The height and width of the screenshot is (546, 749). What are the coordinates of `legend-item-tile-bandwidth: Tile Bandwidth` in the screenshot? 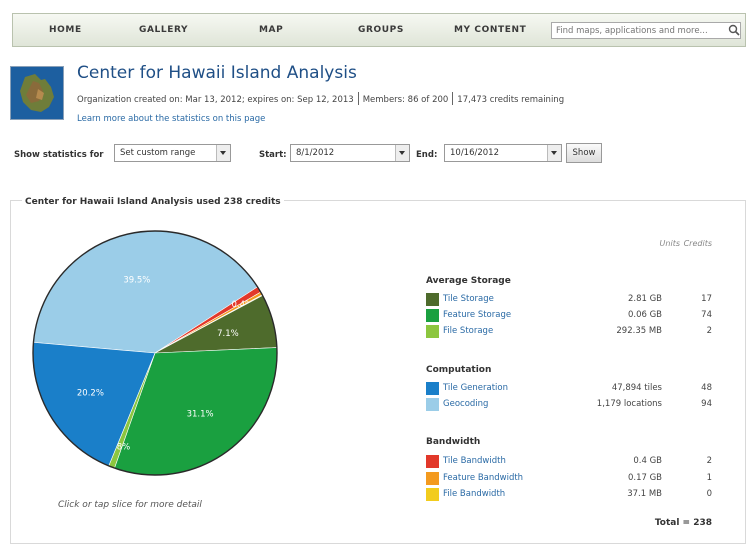 It's located at (474, 461).